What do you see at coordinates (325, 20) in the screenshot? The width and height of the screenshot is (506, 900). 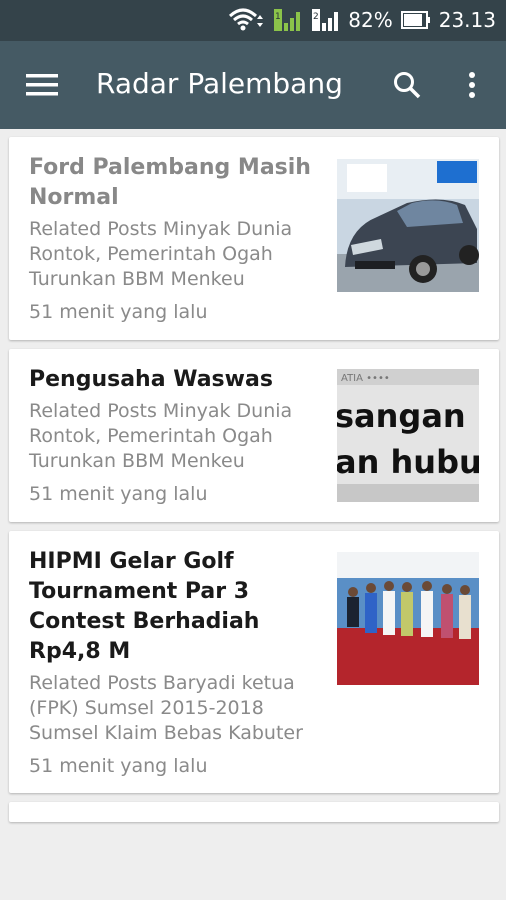 I see `signal-2-icon: 2` at bounding box center [325, 20].